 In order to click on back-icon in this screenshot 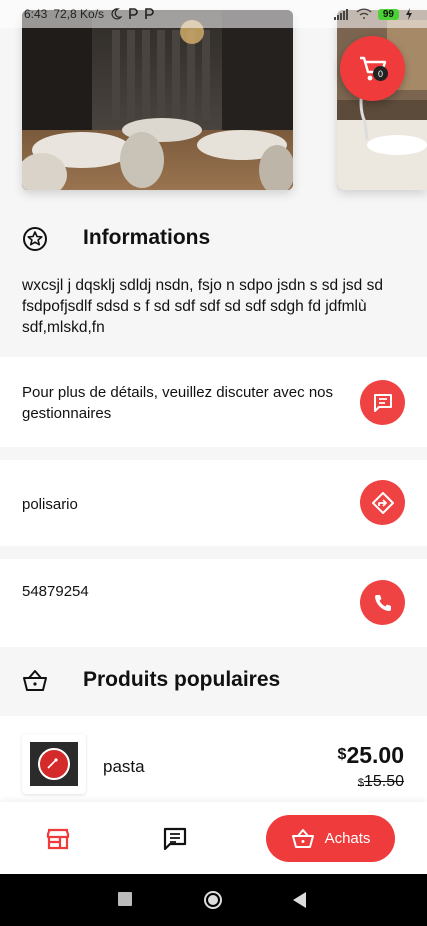, I will do `click(300, 900)`.